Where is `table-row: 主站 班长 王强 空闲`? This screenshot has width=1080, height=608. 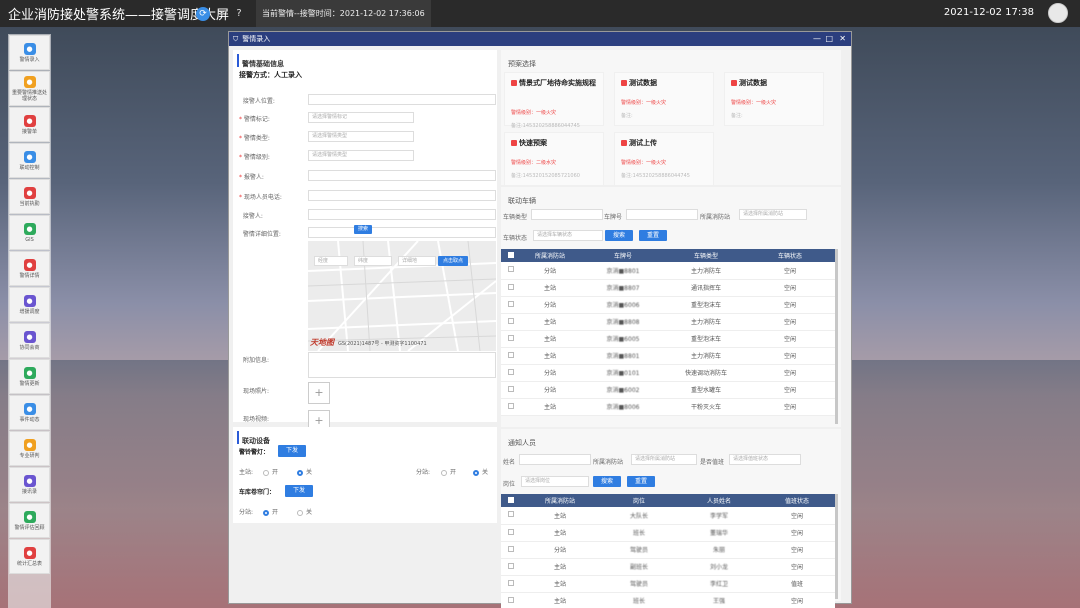 table-row: 主站 班长 王强 空闲 is located at coordinates (668, 600).